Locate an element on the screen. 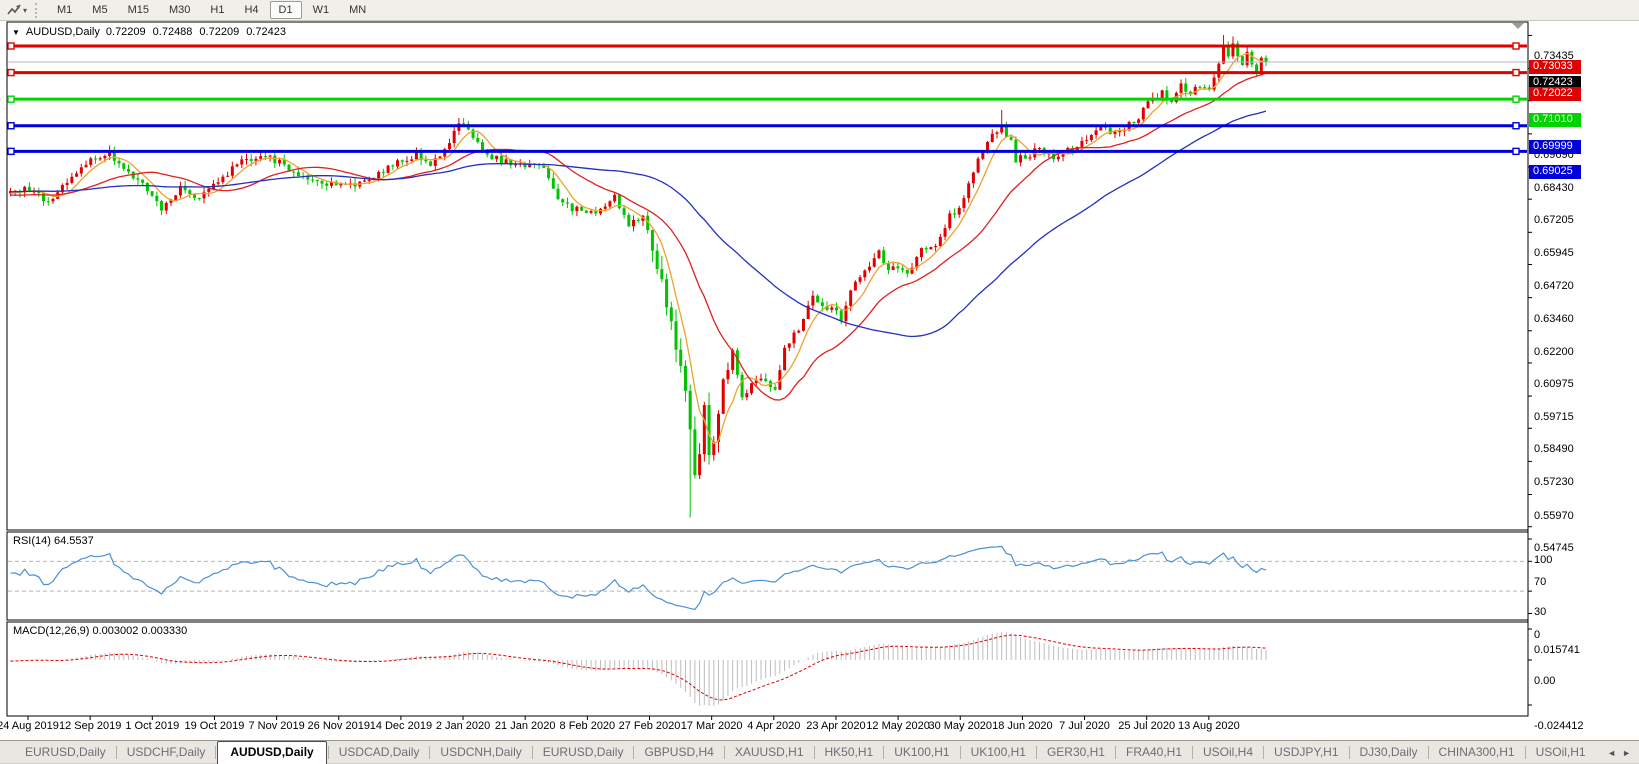  timeframe-button-H1: H1 is located at coordinates (217, 10).